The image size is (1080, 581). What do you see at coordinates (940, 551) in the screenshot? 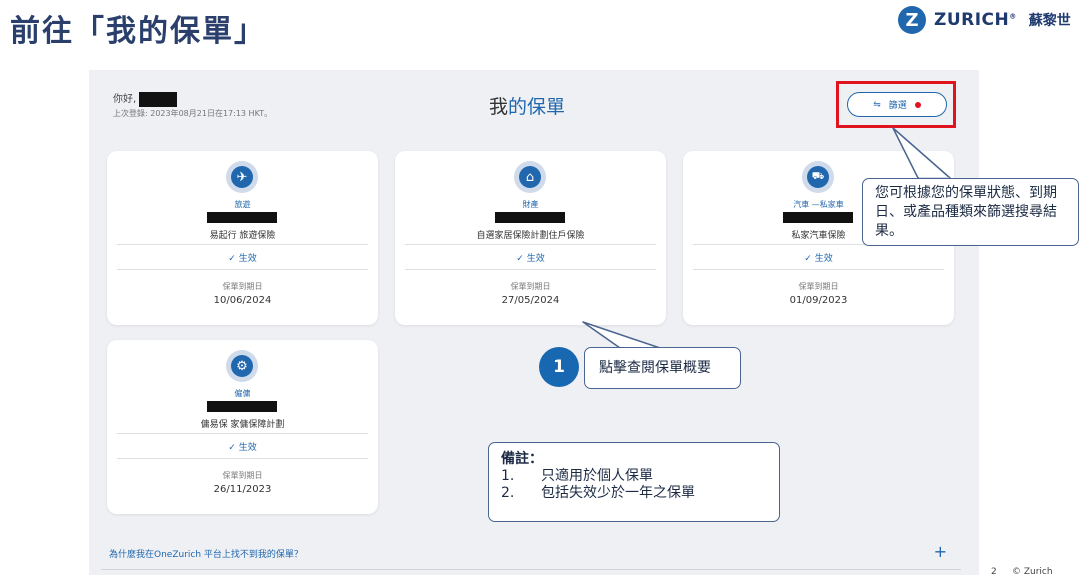
I see `expand-plus-icon: +` at bounding box center [940, 551].